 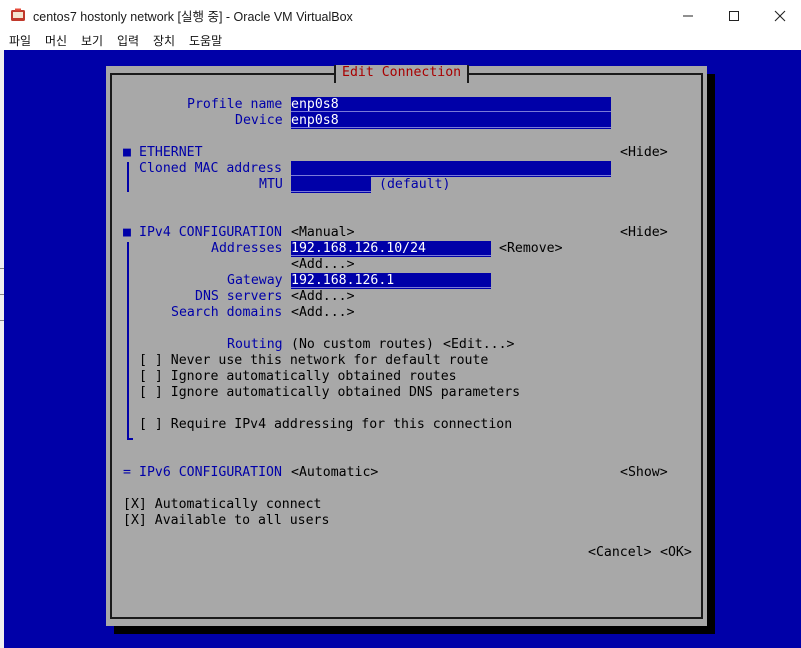 I want to click on ethernet-hide-button: <Hide>, so click(x=644, y=153).